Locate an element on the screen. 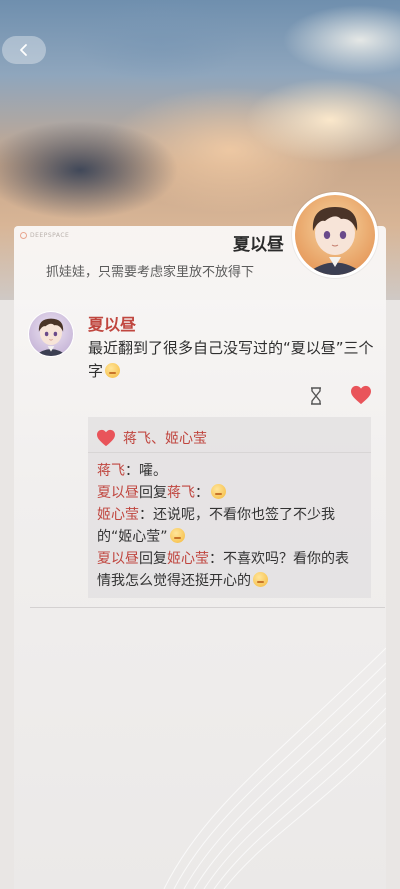  hourglass-icon is located at coordinates (316, 396).